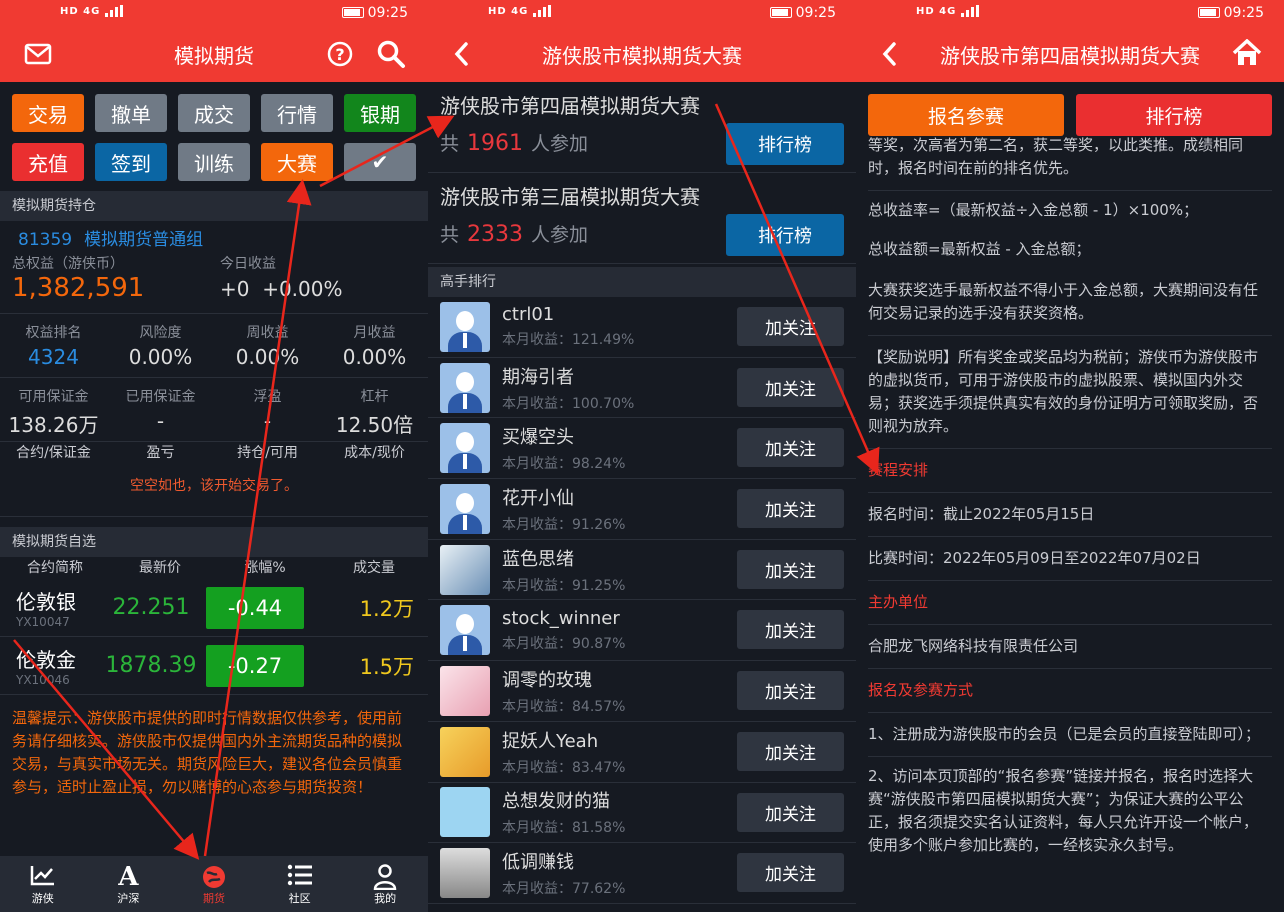 The width and height of the screenshot is (1284, 912). What do you see at coordinates (564, 464) in the screenshot?
I see `monthly-gain: 本月收益：98.24%` at bounding box center [564, 464].